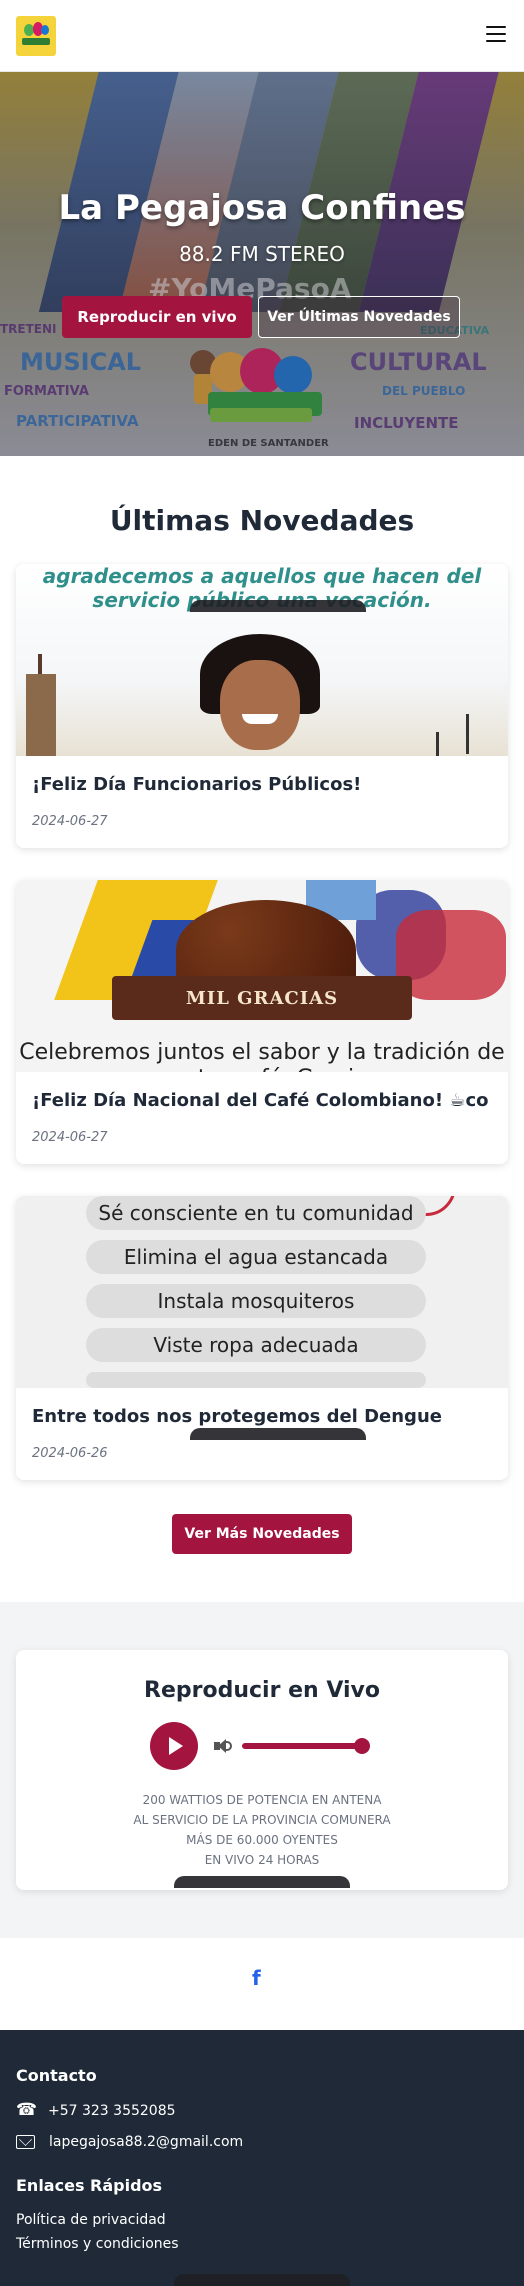  What do you see at coordinates (157, 317) in the screenshot?
I see `play-live-button: Reproducir en vivo` at bounding box center [157, 317].